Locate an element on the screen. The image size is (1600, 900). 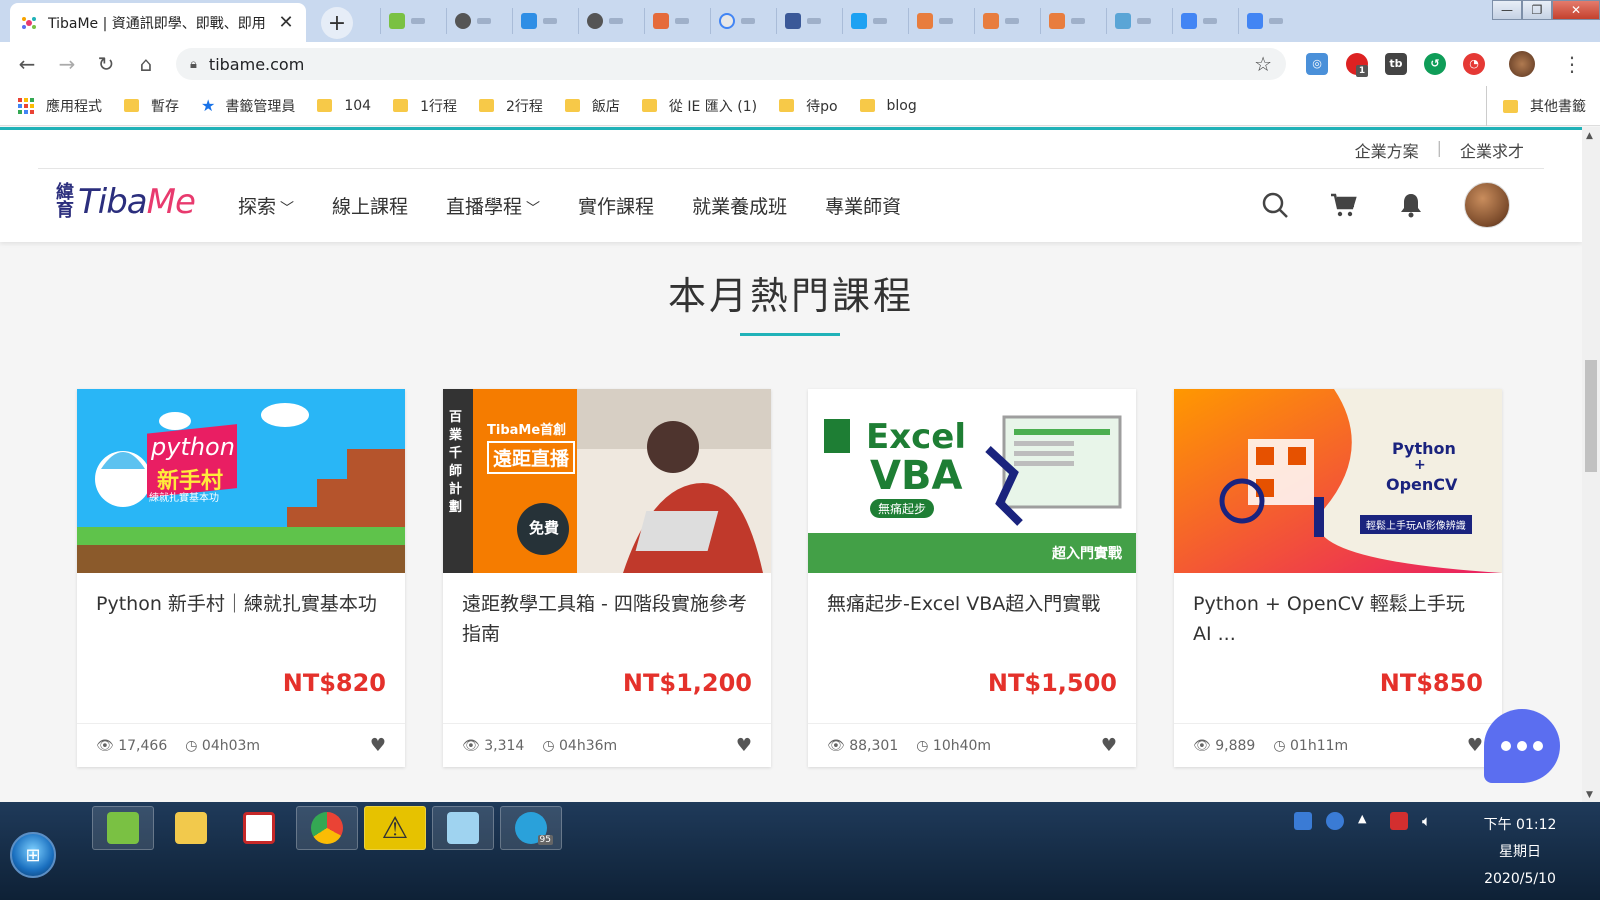
enterprise-plan-link: 企業方案 is located at coordinates (1387, 150).